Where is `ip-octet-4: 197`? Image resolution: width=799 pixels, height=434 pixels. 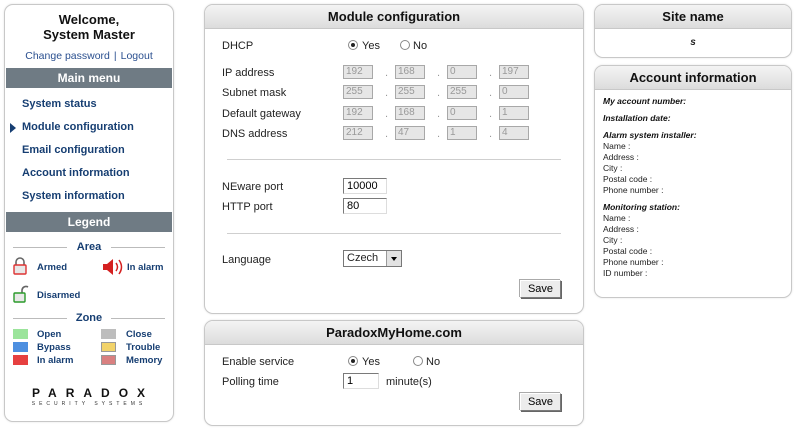 ip-octet-4: 197 is located at coordinates (514, 72).